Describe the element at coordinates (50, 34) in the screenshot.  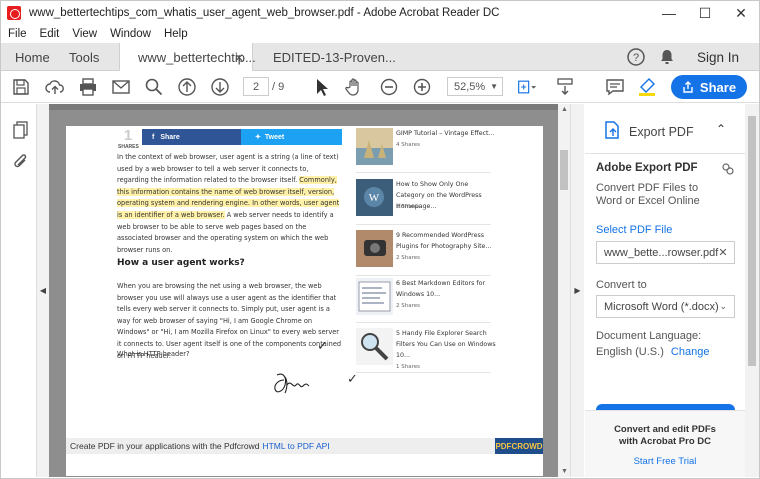
I see `menu-edit: Edit` at that location.